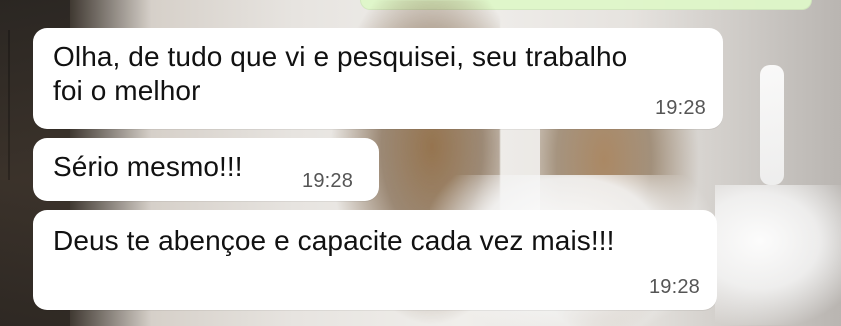  I want to click on message-time-1: 19:28, so click(680, 108).